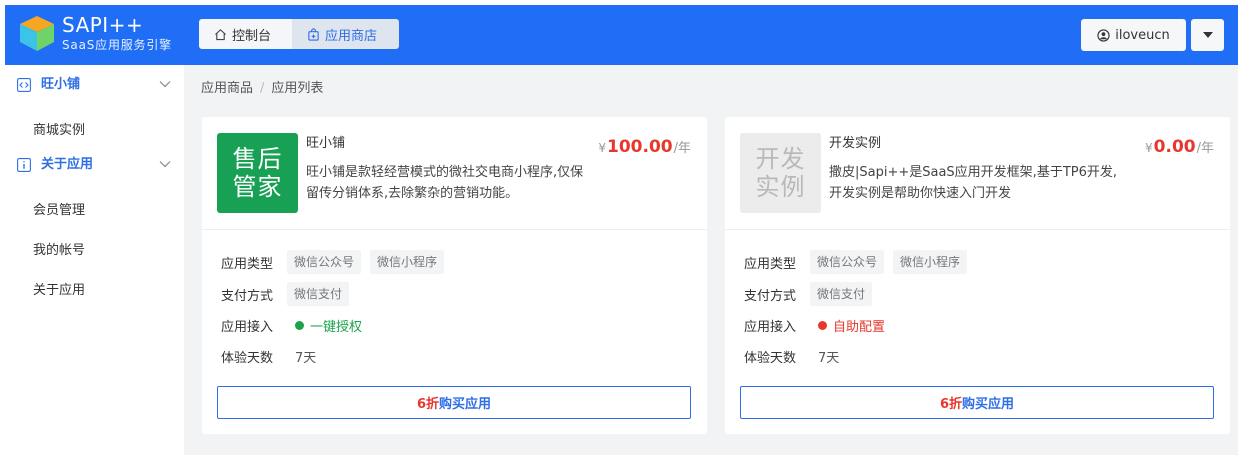  I want to click on tab-app-store-label: 应用商店, so click(351, 36).